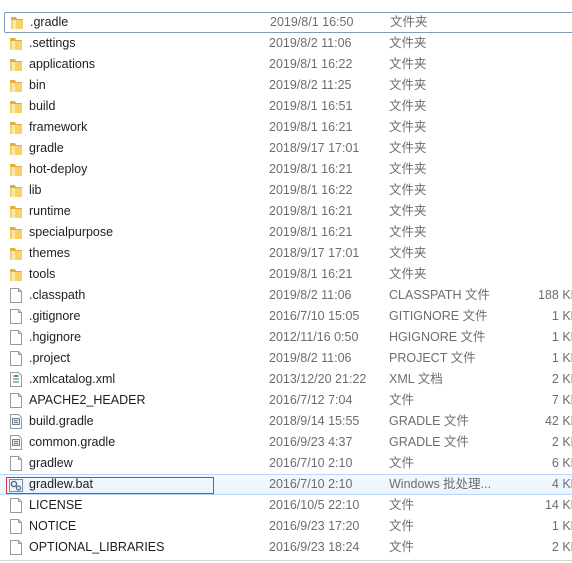 Image resolution: width=572 pixels, height=563 pixels. I want to click on file-row: specialpurpose 2019/8/1 16:21 文件夹, so click(286, 232).